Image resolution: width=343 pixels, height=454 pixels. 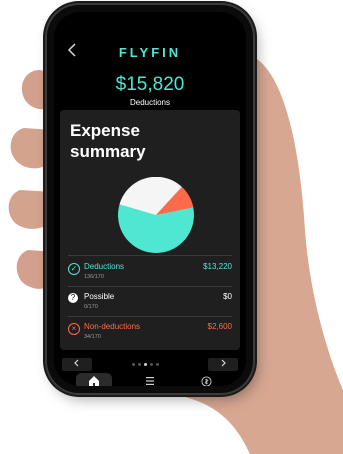 I want to click on tab-list, so click(x=150, y=379).